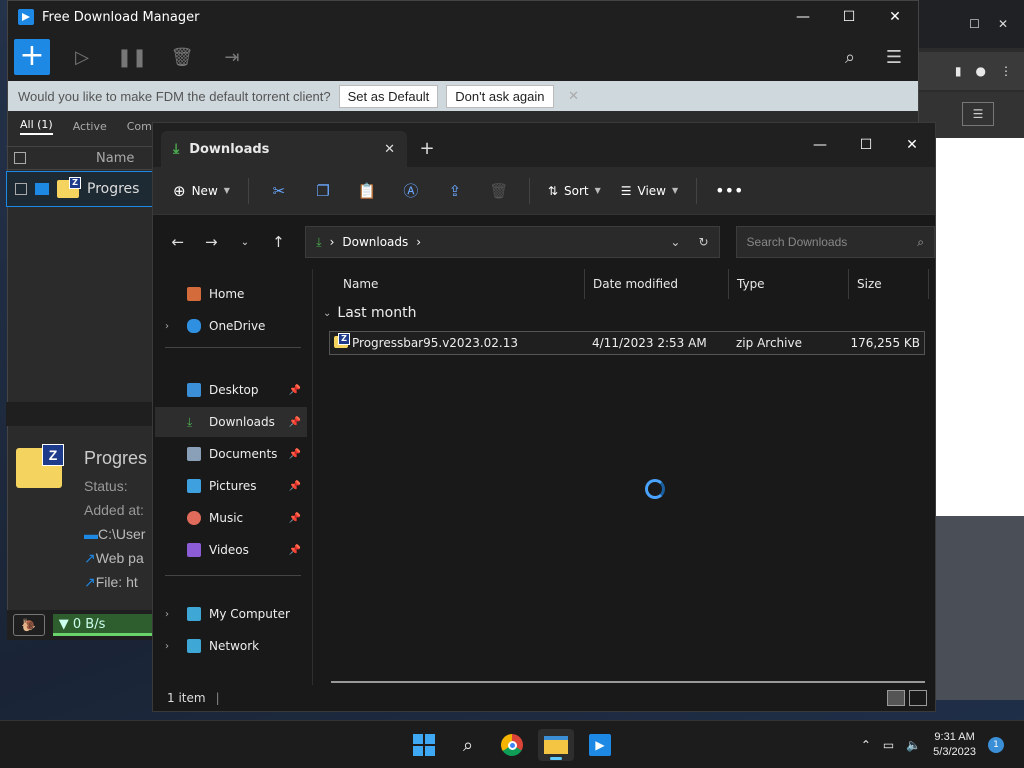 The width and height of the screenshot is (1024, 768). What do you see at coordinates (231, 390) in the screenshot?
I see `sidebar-item-desktop: Desktop 📌` at bounding box center [231, 390].